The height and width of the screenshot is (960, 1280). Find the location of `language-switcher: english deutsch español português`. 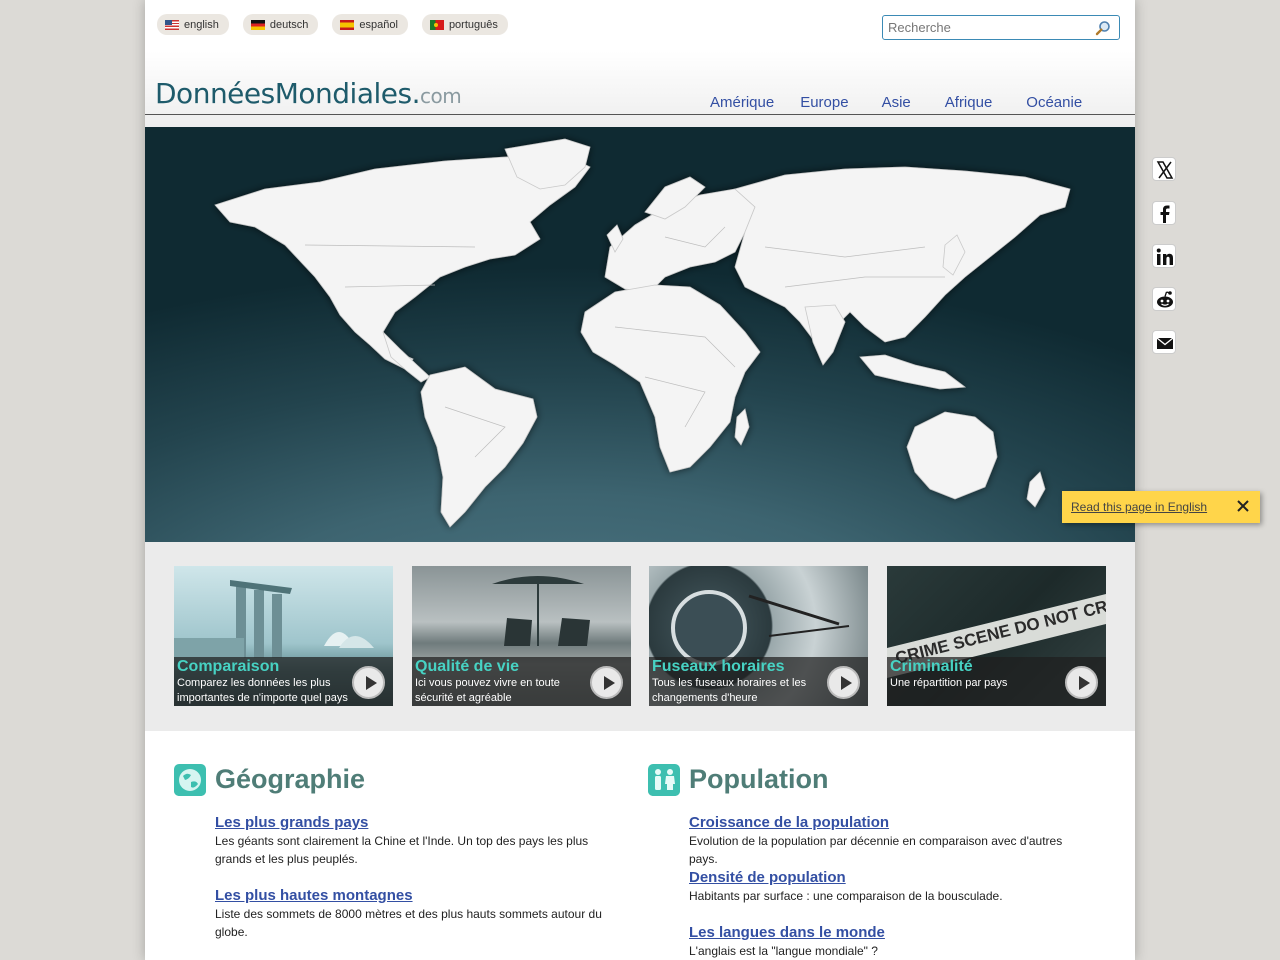

language-switcher: english deutsch español português is located at coordinates (332, 24).